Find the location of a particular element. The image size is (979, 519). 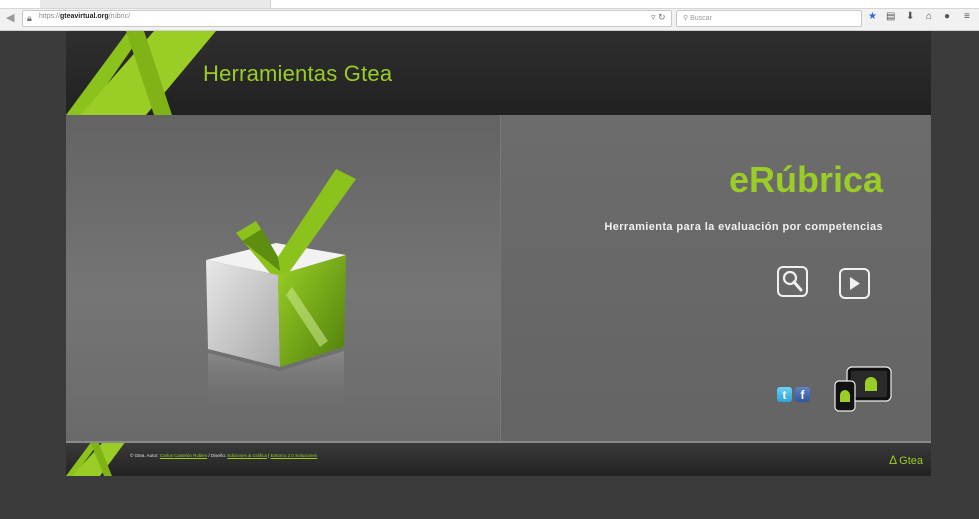

tab-strip is located at coordinates (489, 4).